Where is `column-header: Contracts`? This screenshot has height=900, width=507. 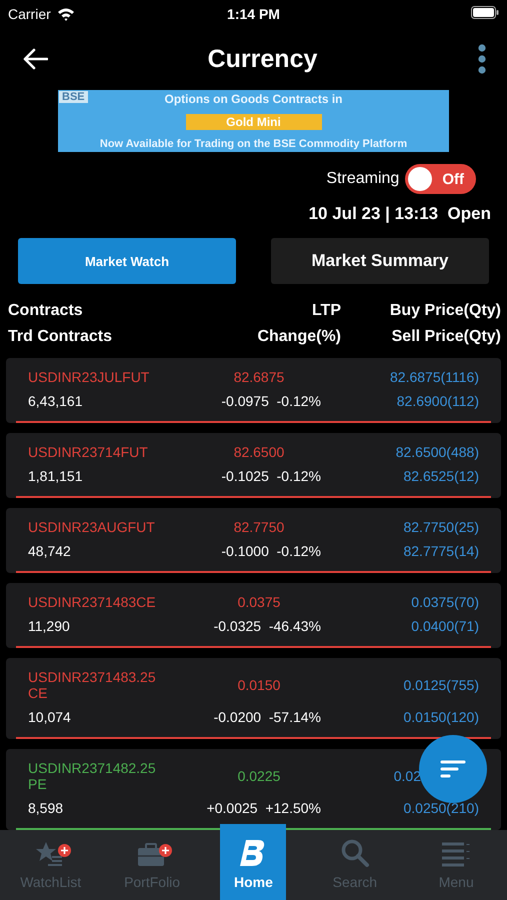 column-header: Contracts is located at coordinates (46, 311).